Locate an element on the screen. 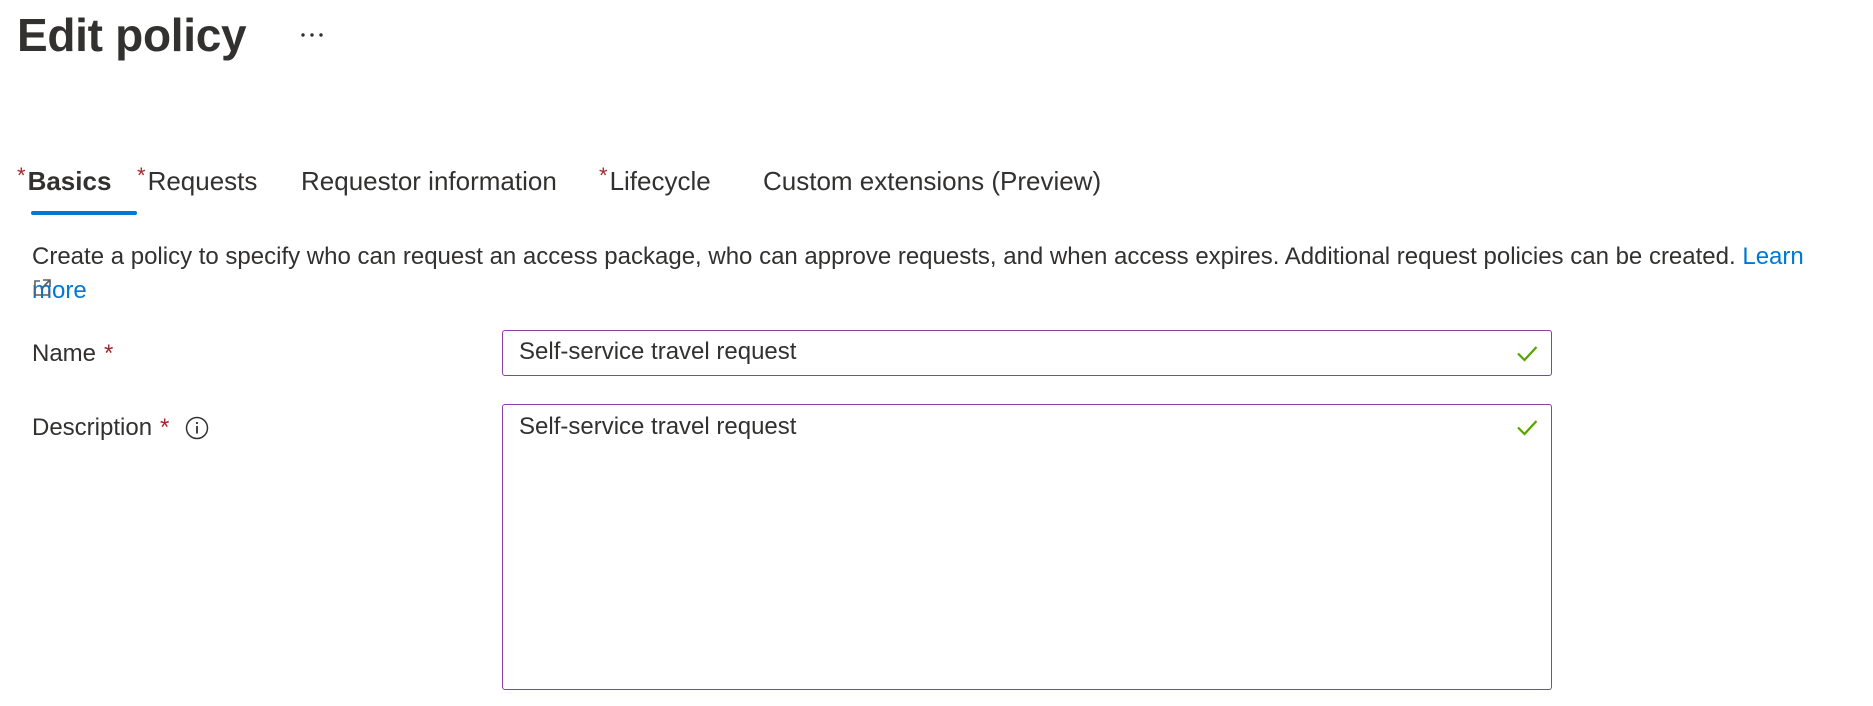  name-label: Name * is located at coordinates (72, 354).